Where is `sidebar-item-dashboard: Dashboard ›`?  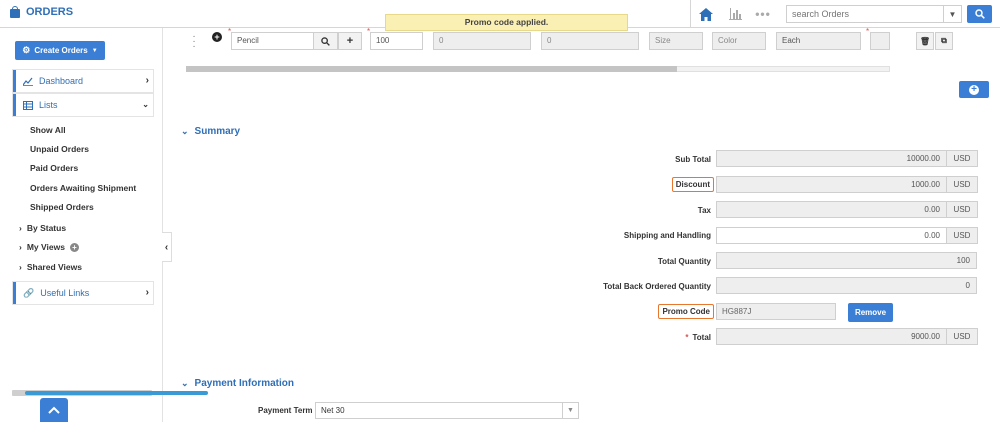
sidebar-item-dashboard: Dashboard › is located at coordinates (83, 81).